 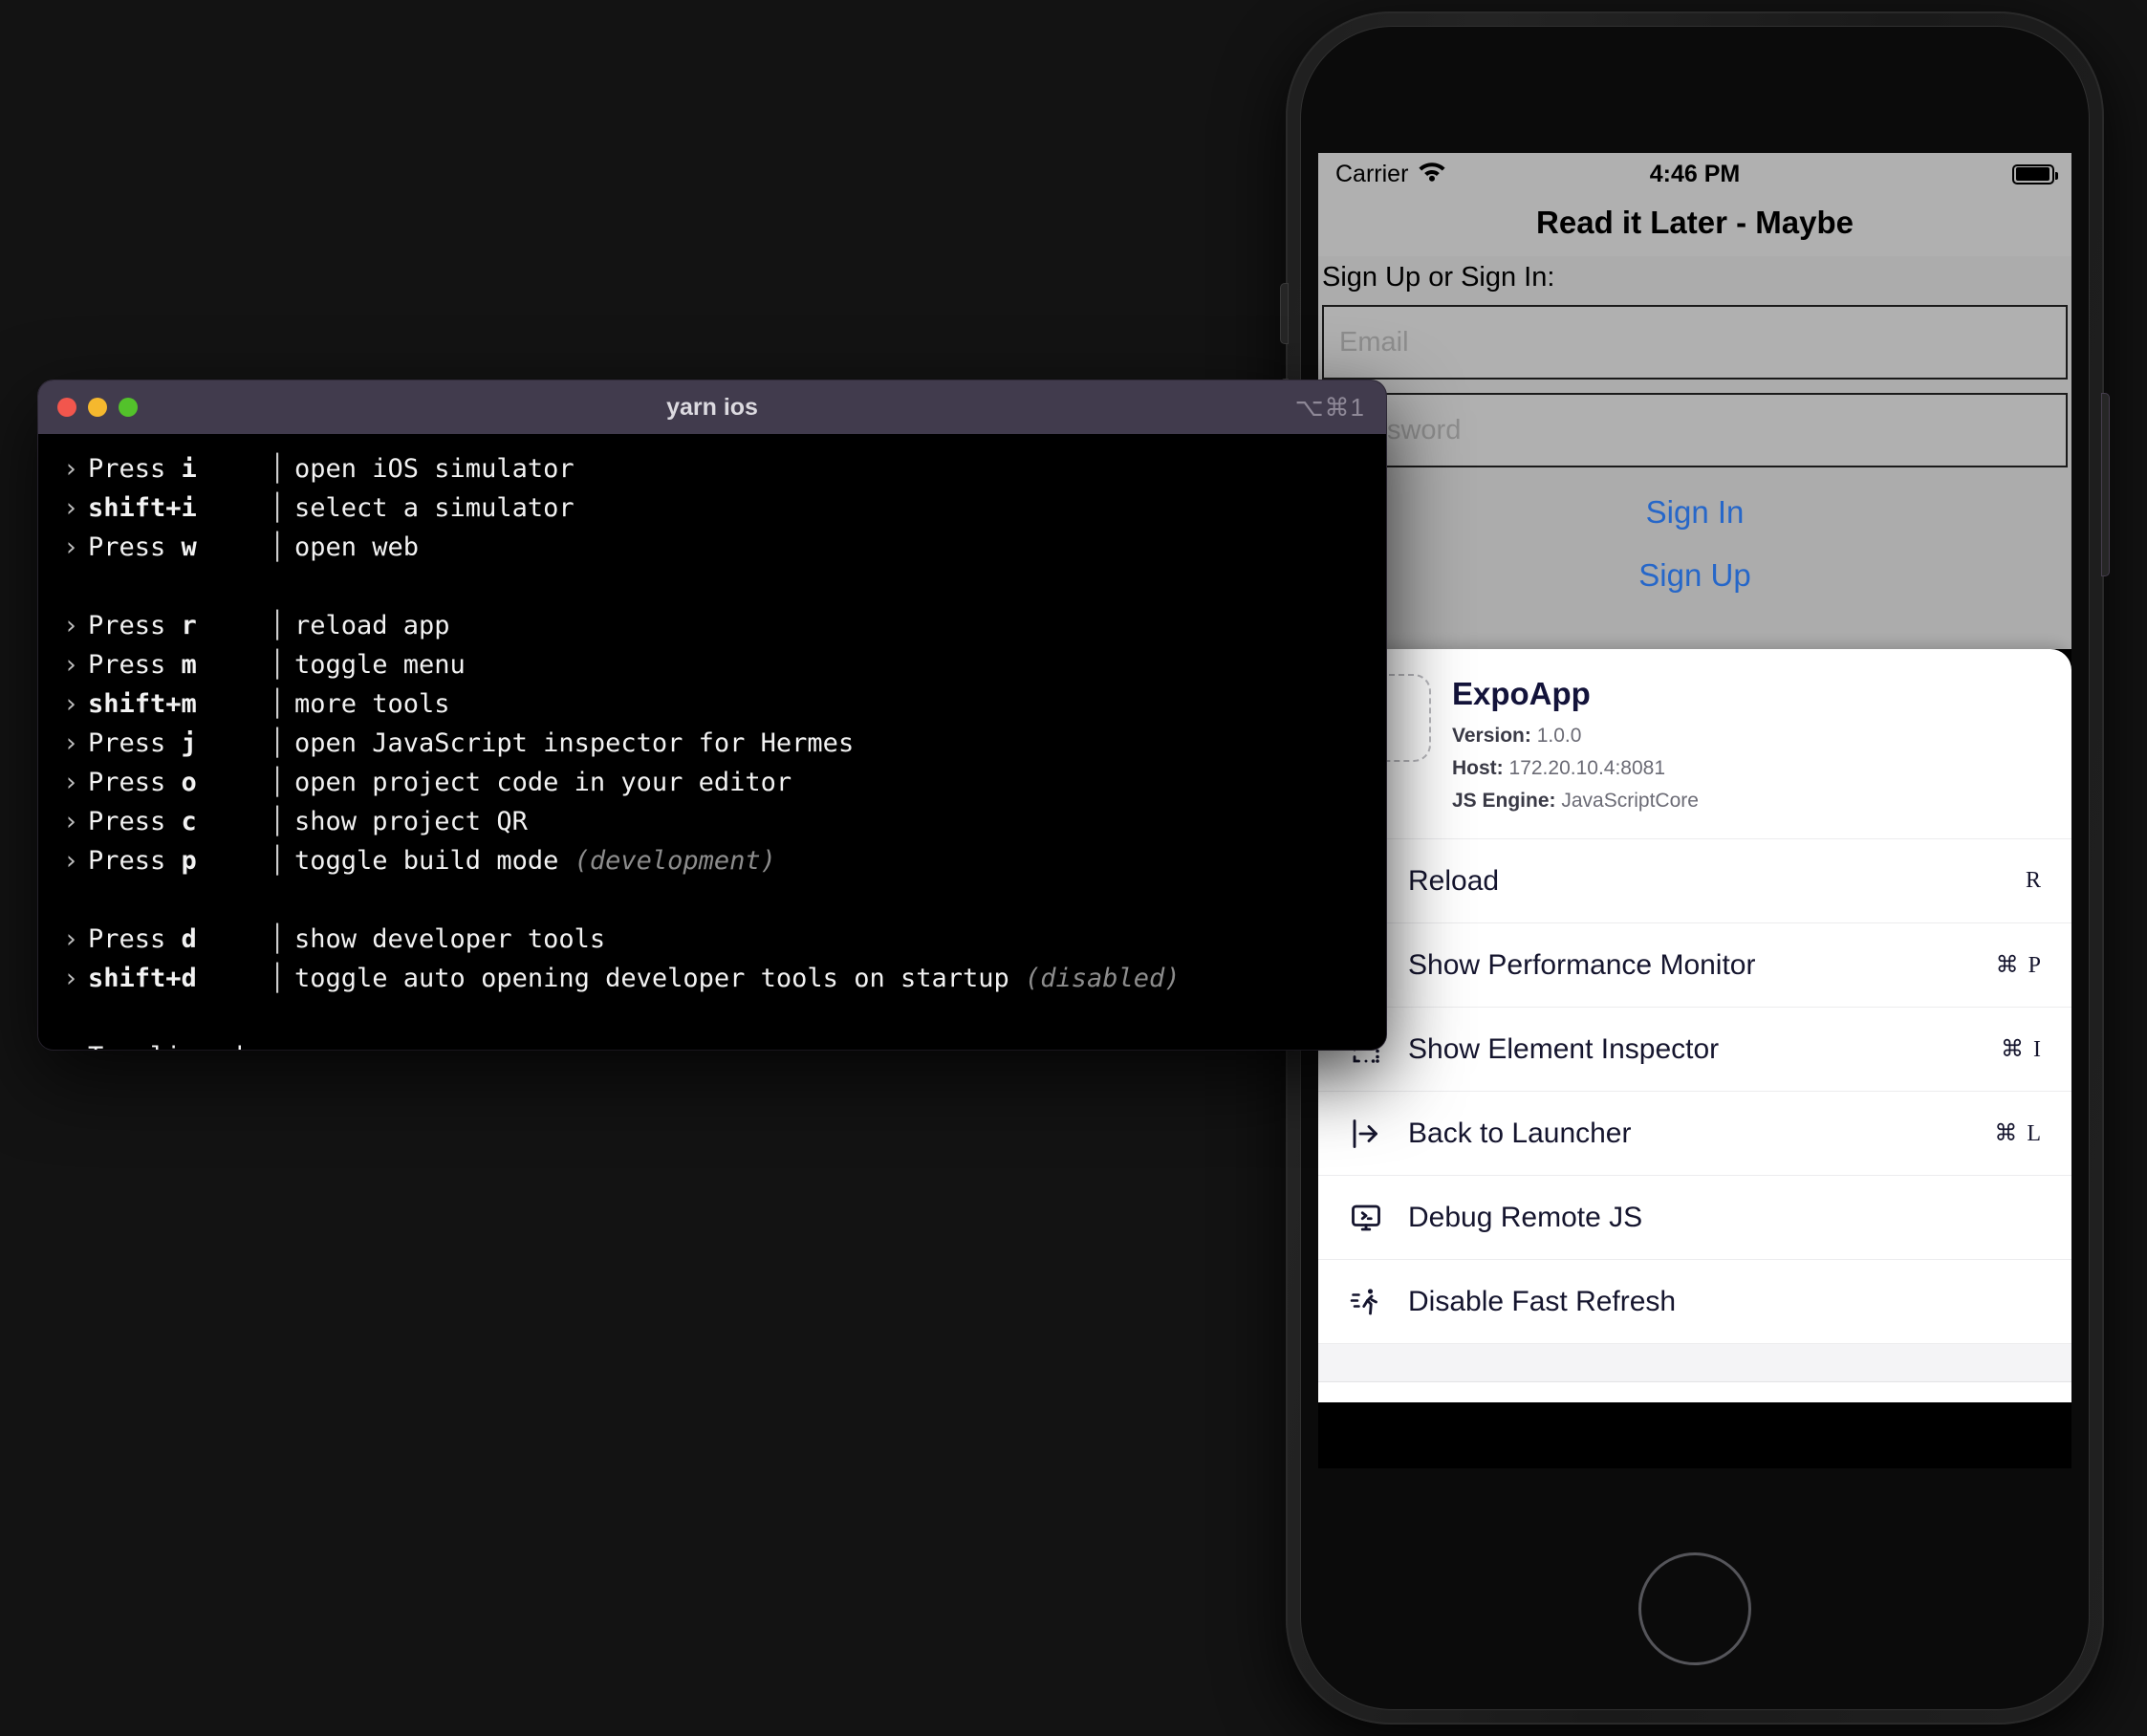 What do you see at coordinates (357, 547) in the screenshot?
I see `terminal-desc: open web` at bounding box center [357, 547].